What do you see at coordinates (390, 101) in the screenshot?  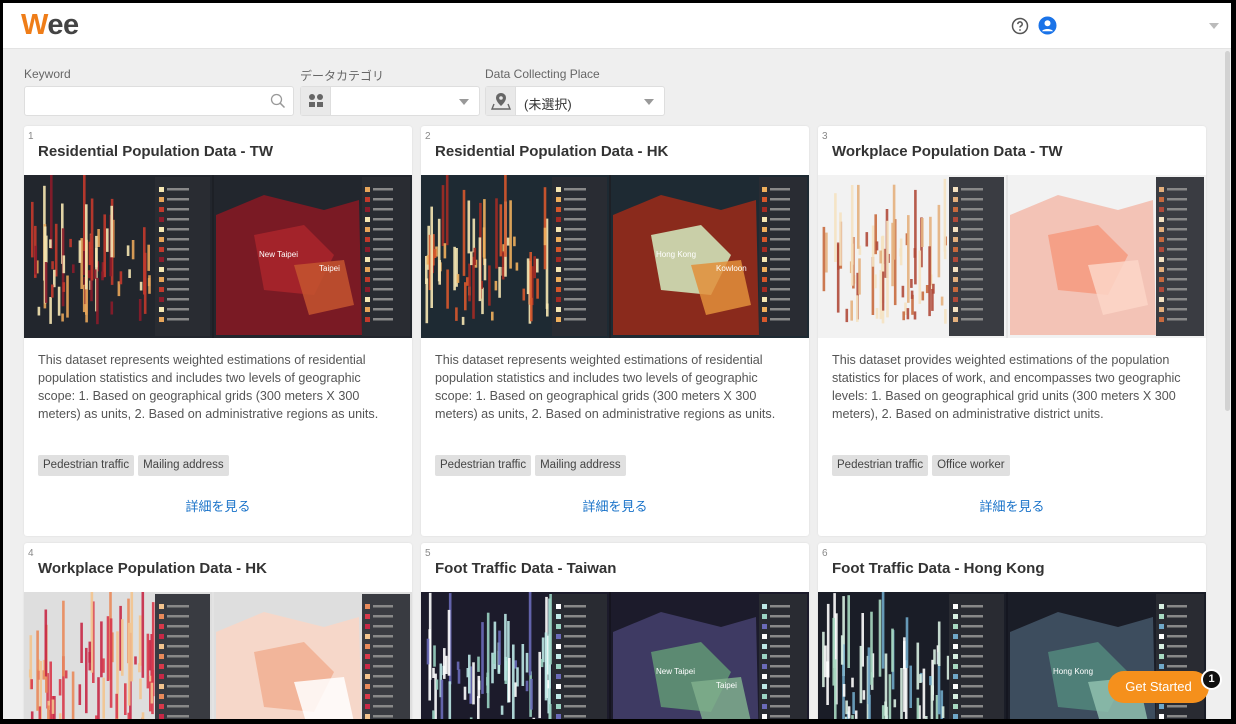 I see `category-select` at bounding box center [390, 101].